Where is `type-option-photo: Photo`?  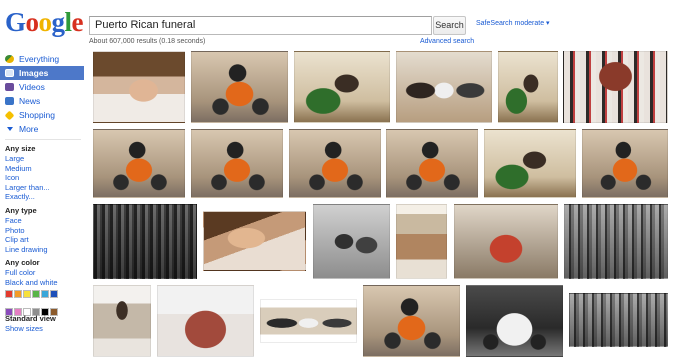 type-option-photo: Photo is located at coordinates (45, 231).